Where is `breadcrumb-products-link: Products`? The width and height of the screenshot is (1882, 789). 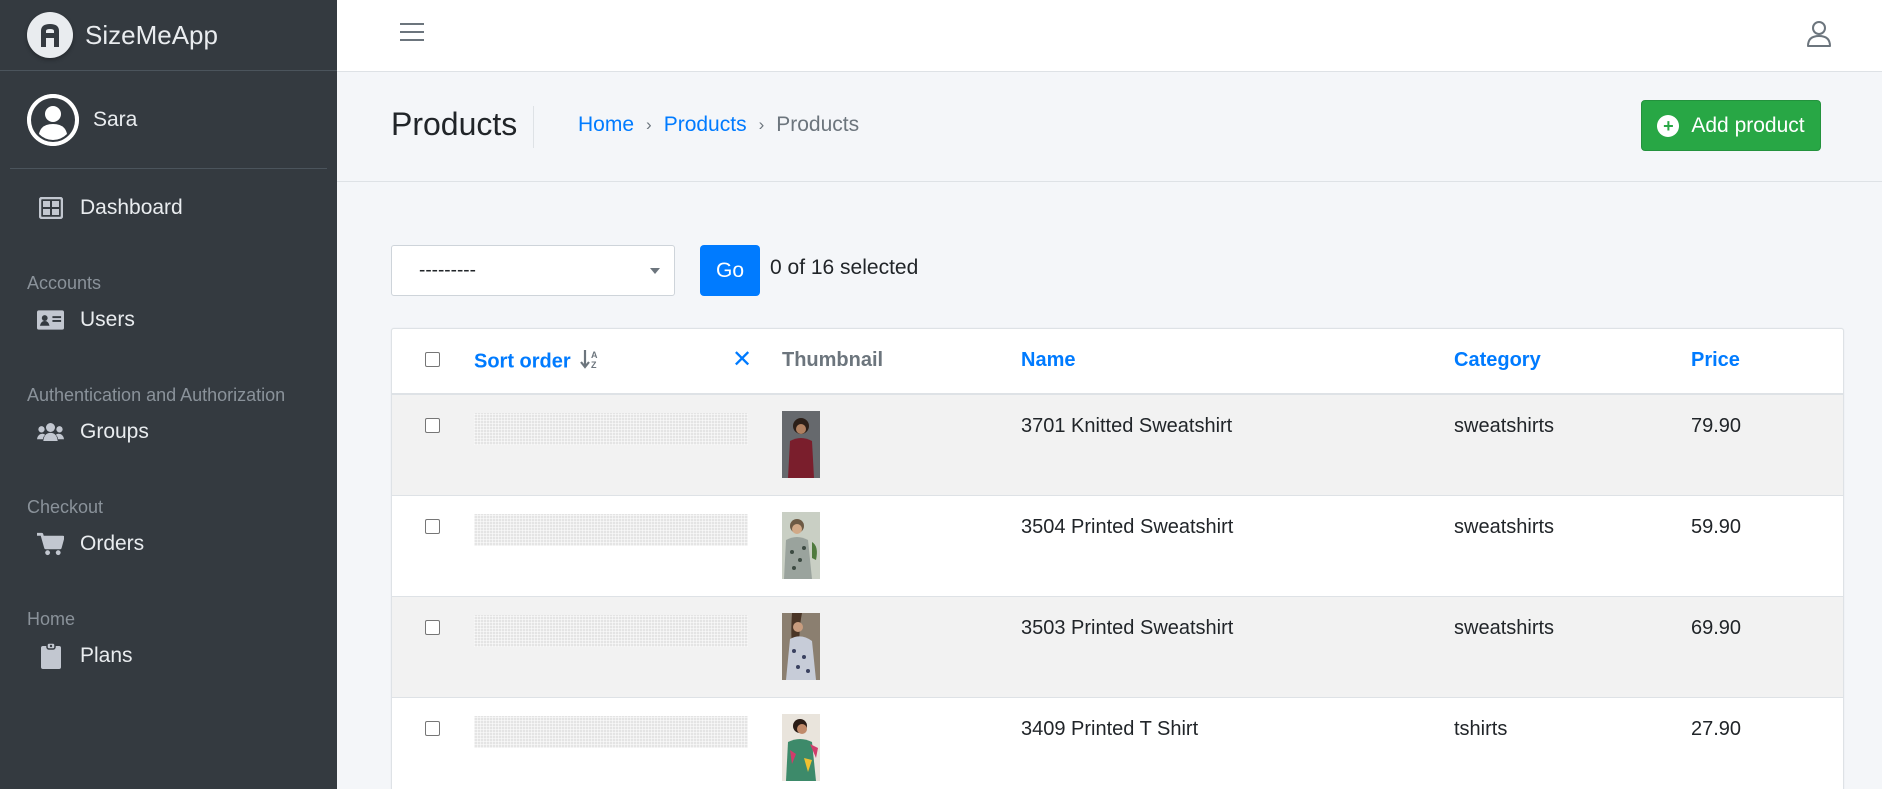 breadcrumb-products-link: Products is located at coordinates (705, 125).